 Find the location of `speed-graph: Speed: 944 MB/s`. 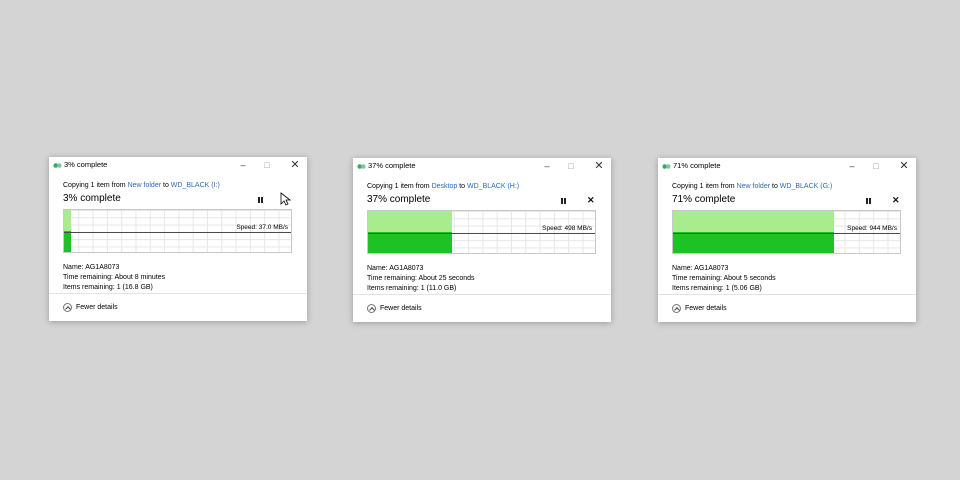

speed-graph: Speed: 944 MB/s is located at coordinates (786, 232).